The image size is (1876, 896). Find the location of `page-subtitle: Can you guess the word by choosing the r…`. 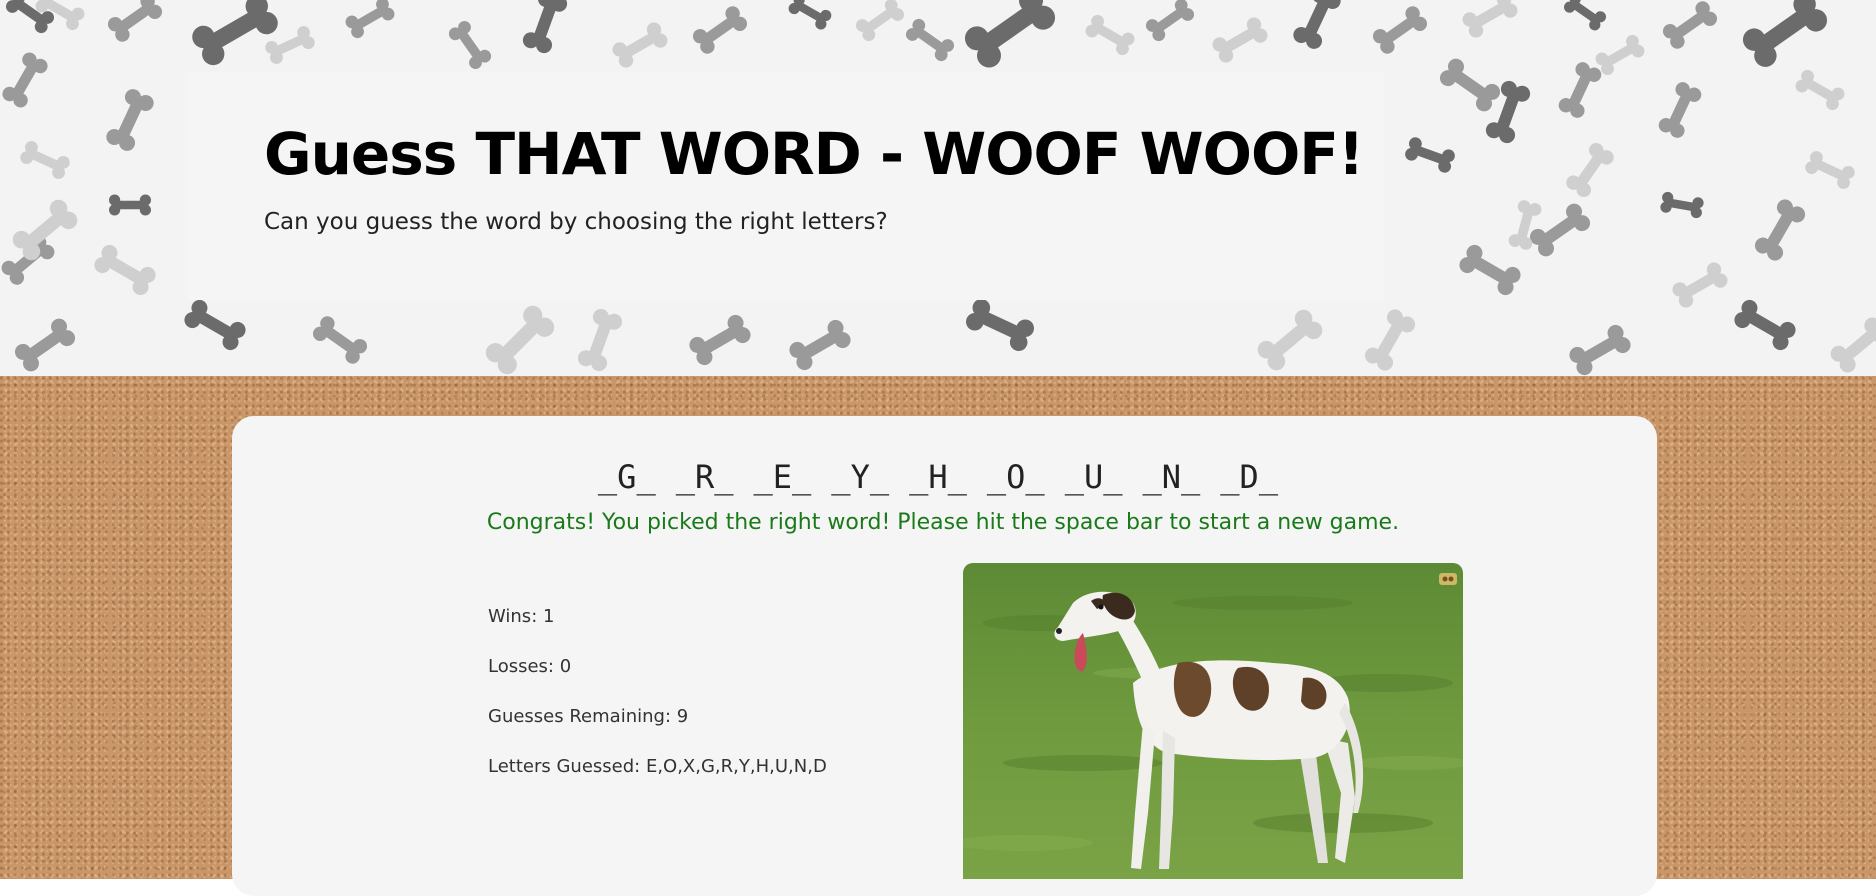

page-subtitle: Can you guess the word by choosing the r… is located at coordinates (576, 222).